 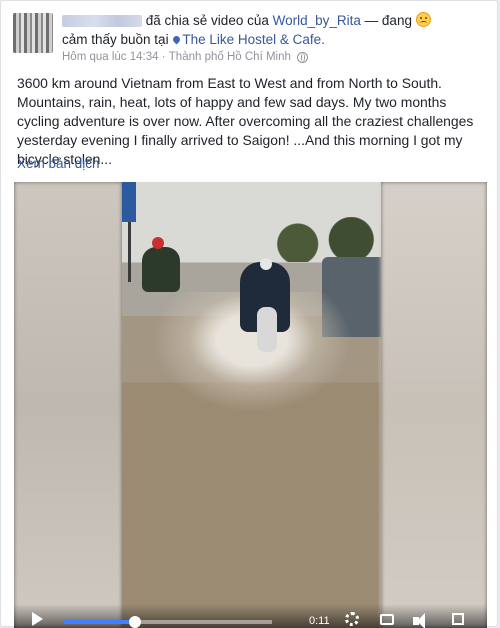 What do you see at coordinates (115, 39) in the screenshot?
I see `feeling-text: cảm thấy buồn tại` at bounding box center [115, 39].